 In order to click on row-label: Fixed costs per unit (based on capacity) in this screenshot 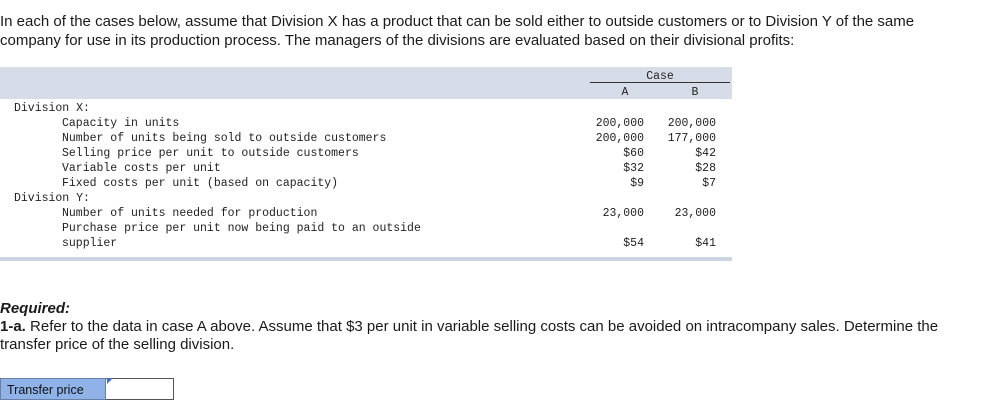, I will do `click(200, 183)`.